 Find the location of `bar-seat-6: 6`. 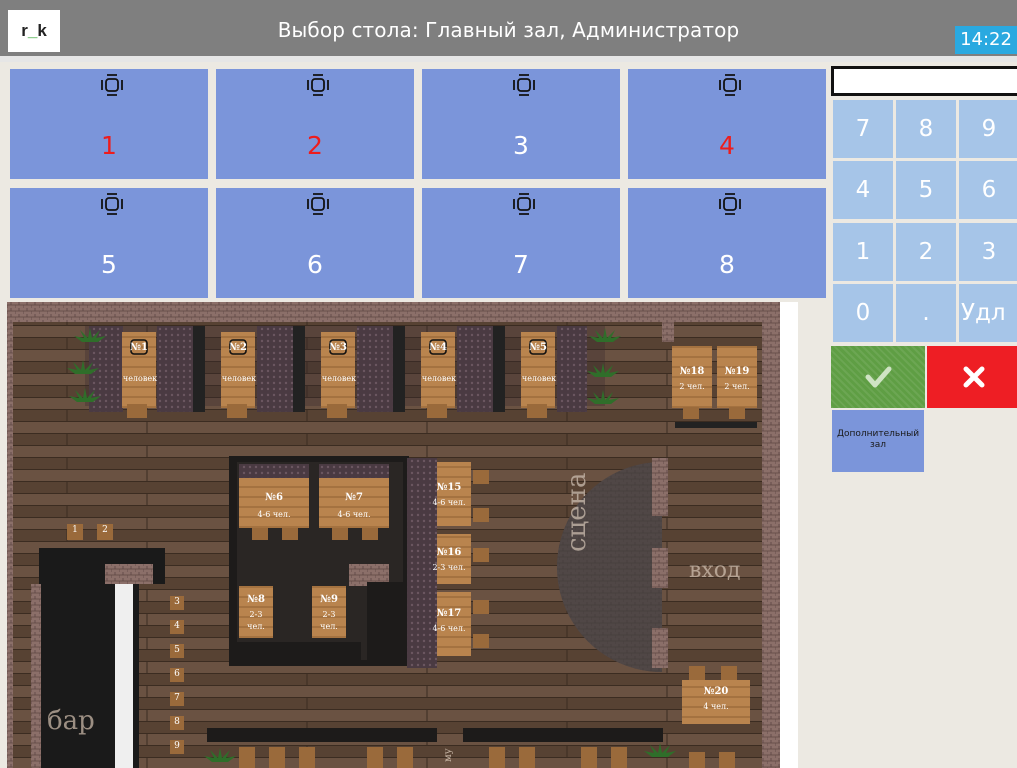

bar-seat-6: 6 is located at coordinates (177, 674).